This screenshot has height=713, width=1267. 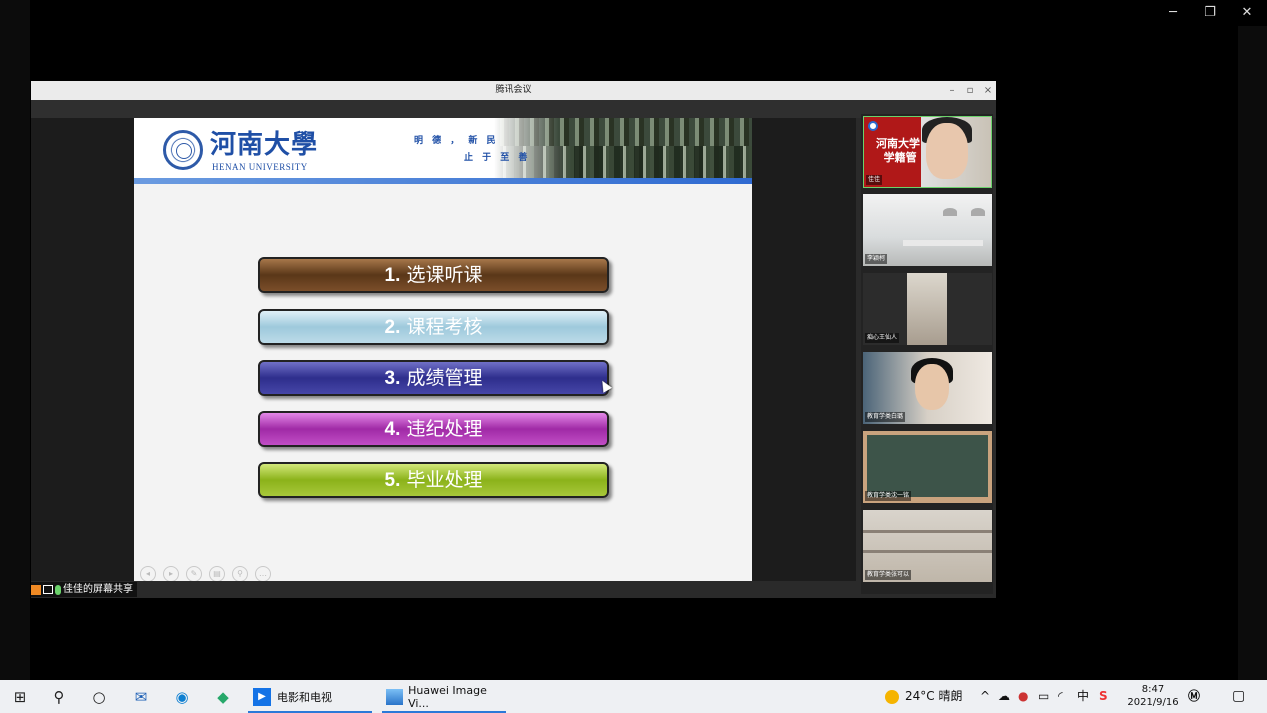 What do you see at coordinates (885, 417) in the screenshot?
I see `participant-name: 教育学类白璐` at bounding box center [885, 417].